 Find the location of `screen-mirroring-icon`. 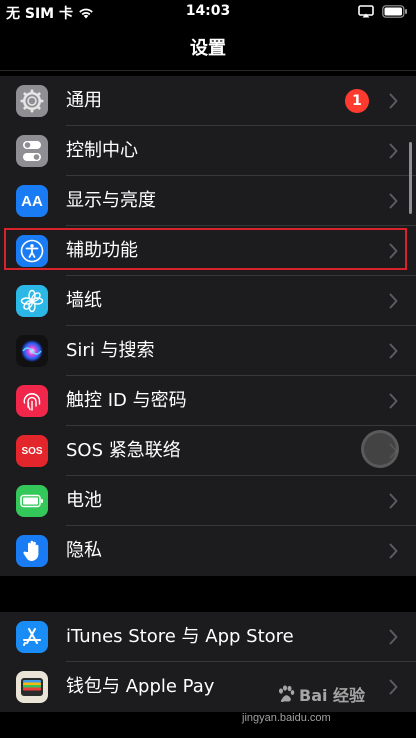

screen-mirroring-icon is located at coordinates (366, 11).